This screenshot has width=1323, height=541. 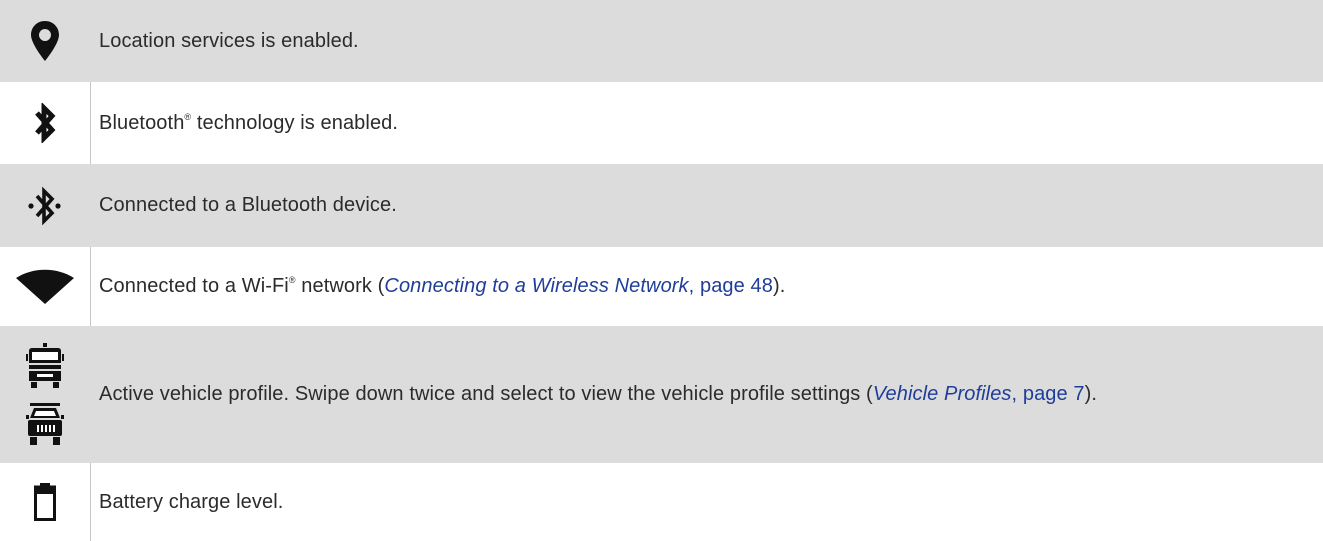 I want to click on battery-icon, so click(x=45, y=502).